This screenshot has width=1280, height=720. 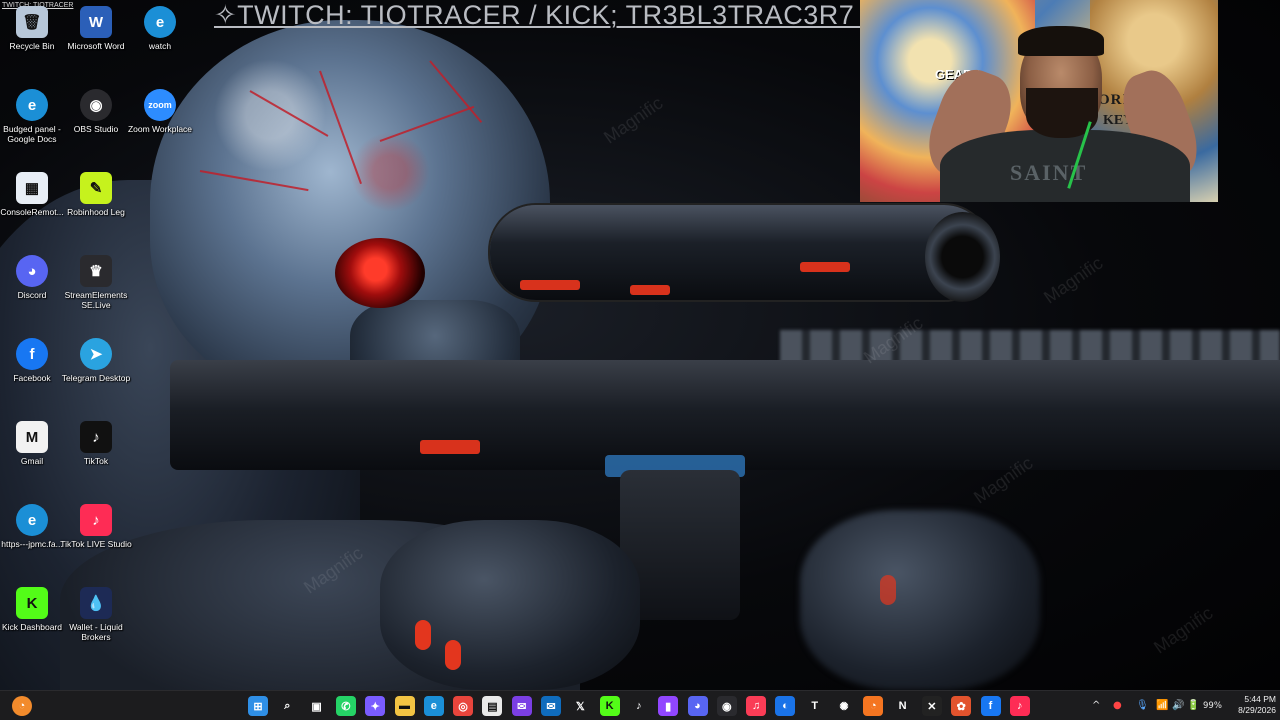 What do you see at coordinates (258, 706) in the screenshot?
I see `start-icon: ⊞` at bounding box center [258, 706].